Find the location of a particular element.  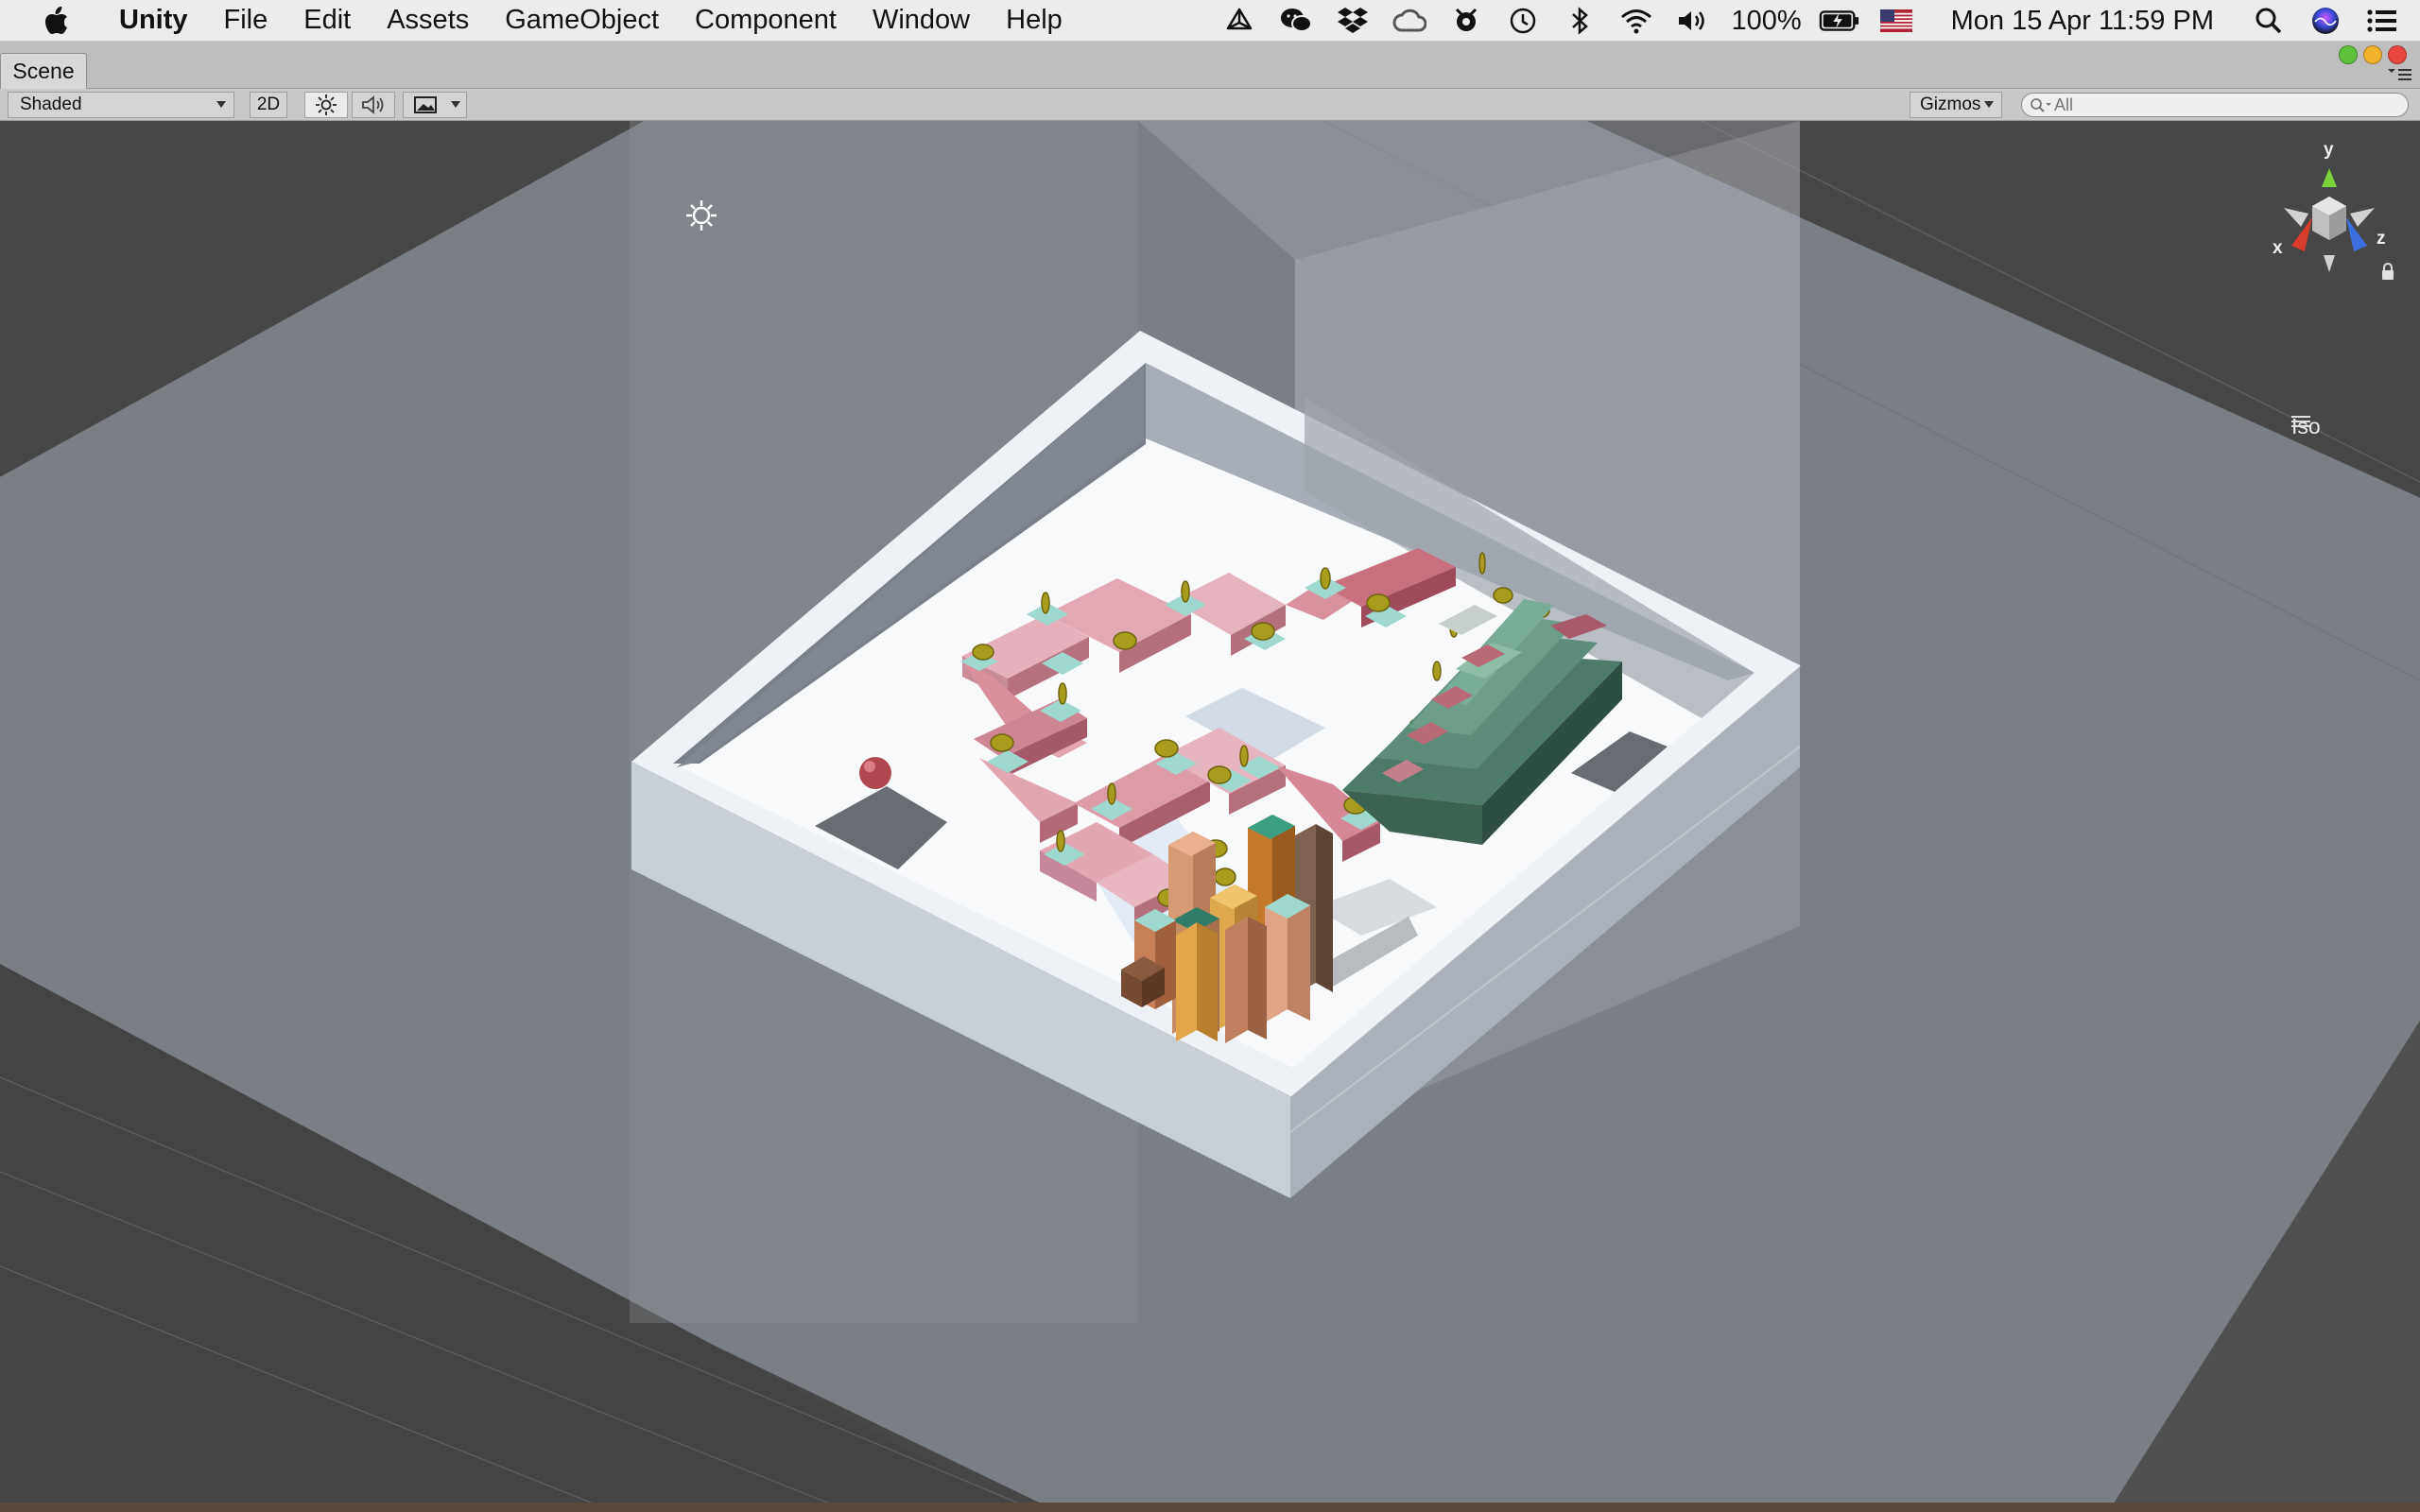

apple-menu-icon is located at coordinates (56, 20).